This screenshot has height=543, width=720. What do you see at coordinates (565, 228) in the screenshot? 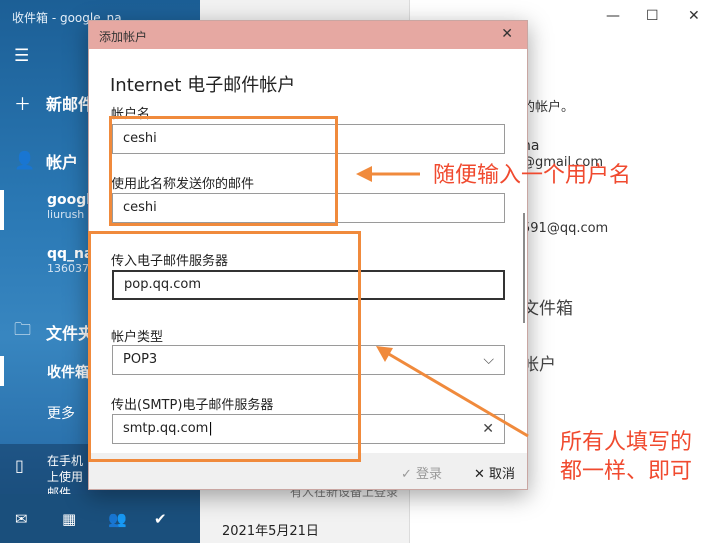
I see `pane-account-email-2: 591@qq.com` at bounding box center [565, 228].